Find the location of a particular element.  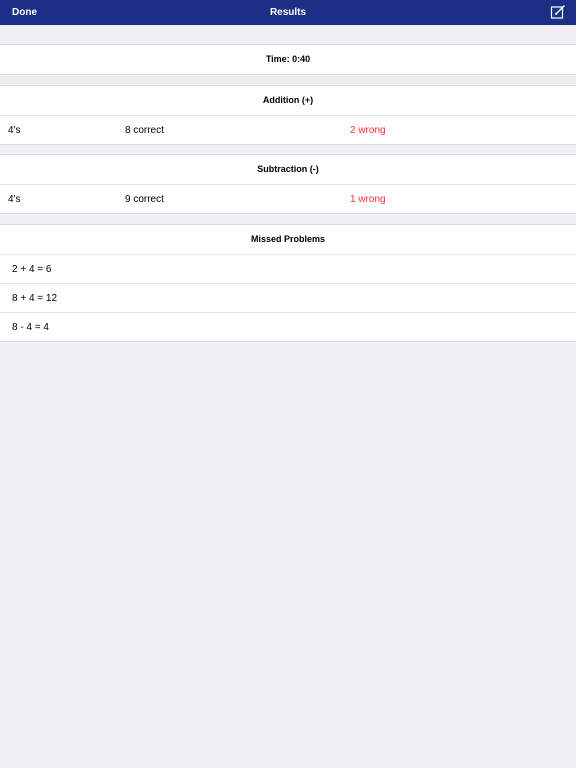

time-section: Time: 0:40 is located at coordinates (288, 59).